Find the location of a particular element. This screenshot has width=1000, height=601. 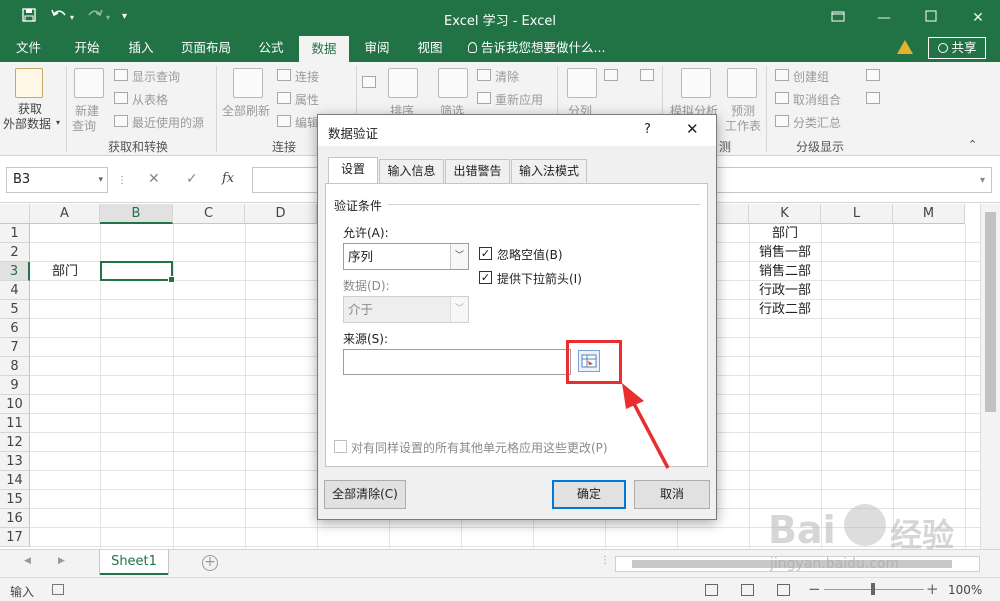

get-external-dropdown-icon: ▾ is located at coordinates (58, 122).